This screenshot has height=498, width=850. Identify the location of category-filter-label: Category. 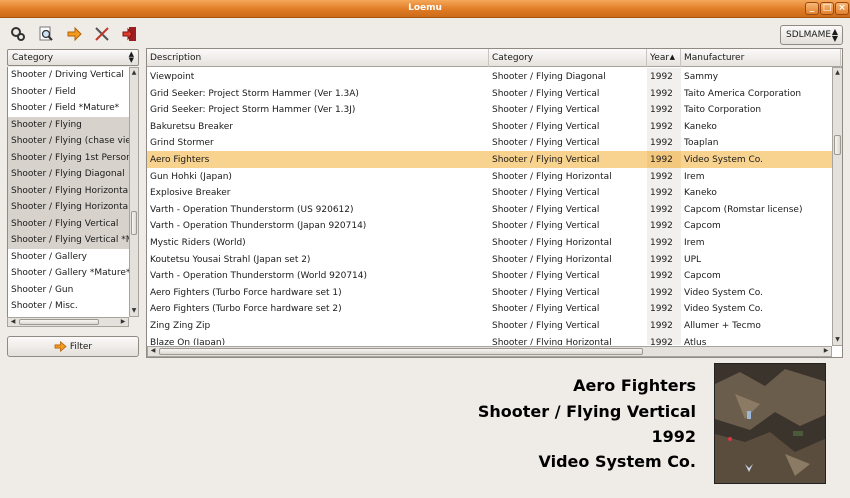
(33, 58).